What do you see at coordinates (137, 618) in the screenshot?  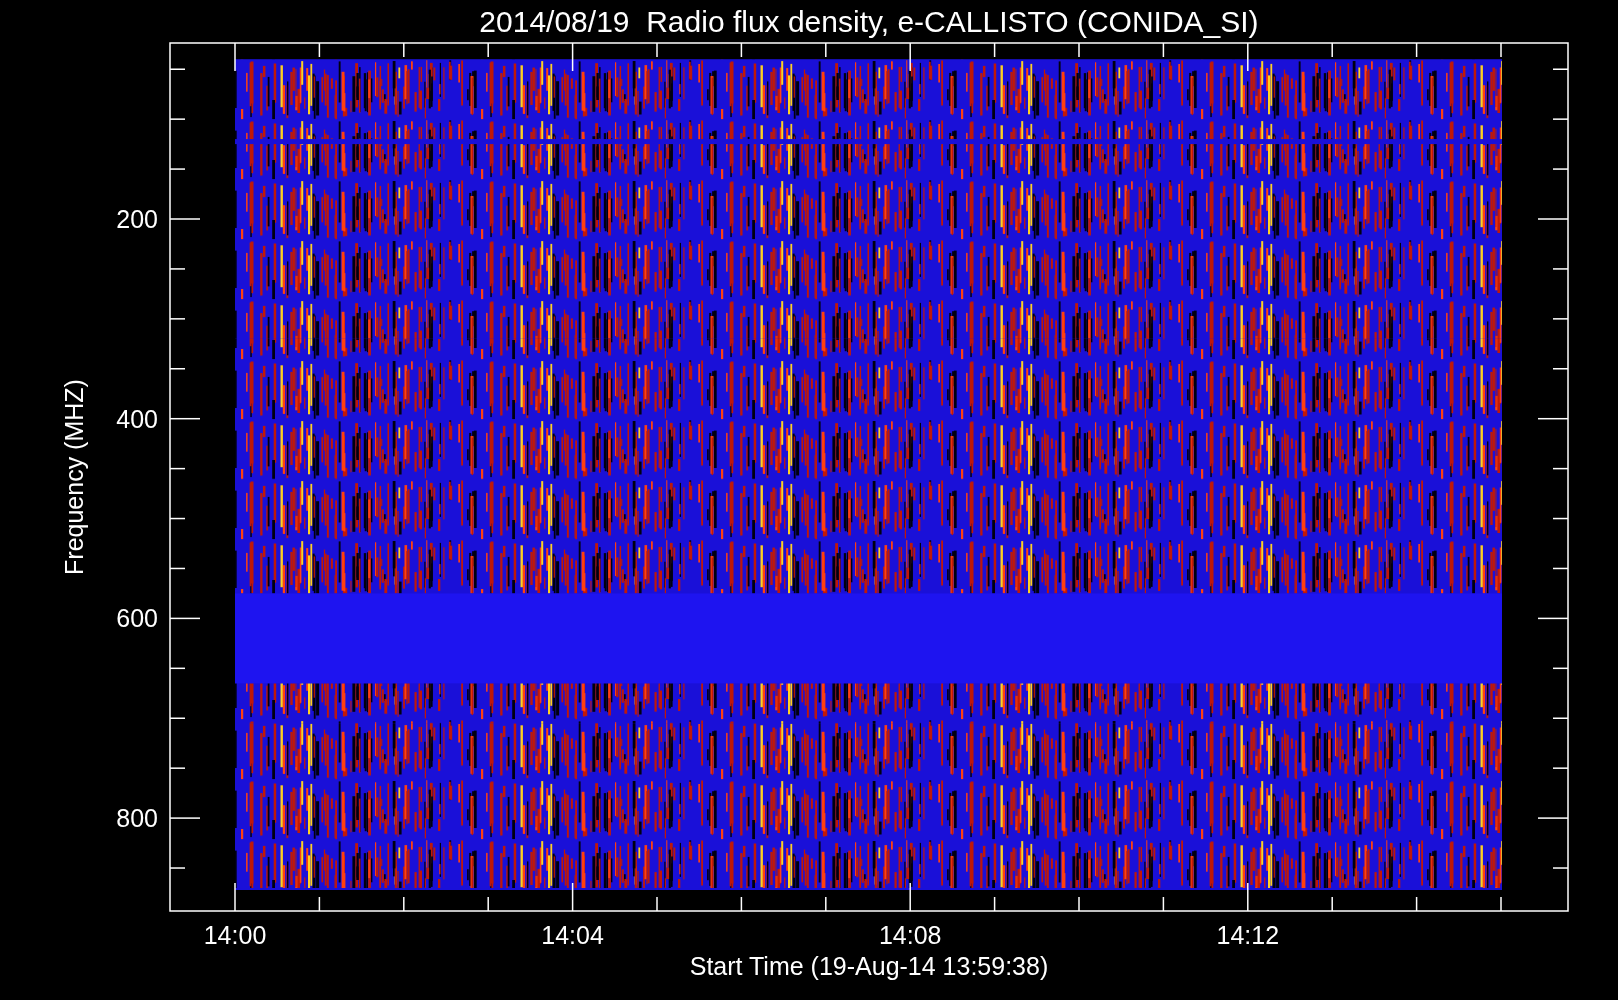 I see `y-tick-label: 600` at bounding box center [137, 618].